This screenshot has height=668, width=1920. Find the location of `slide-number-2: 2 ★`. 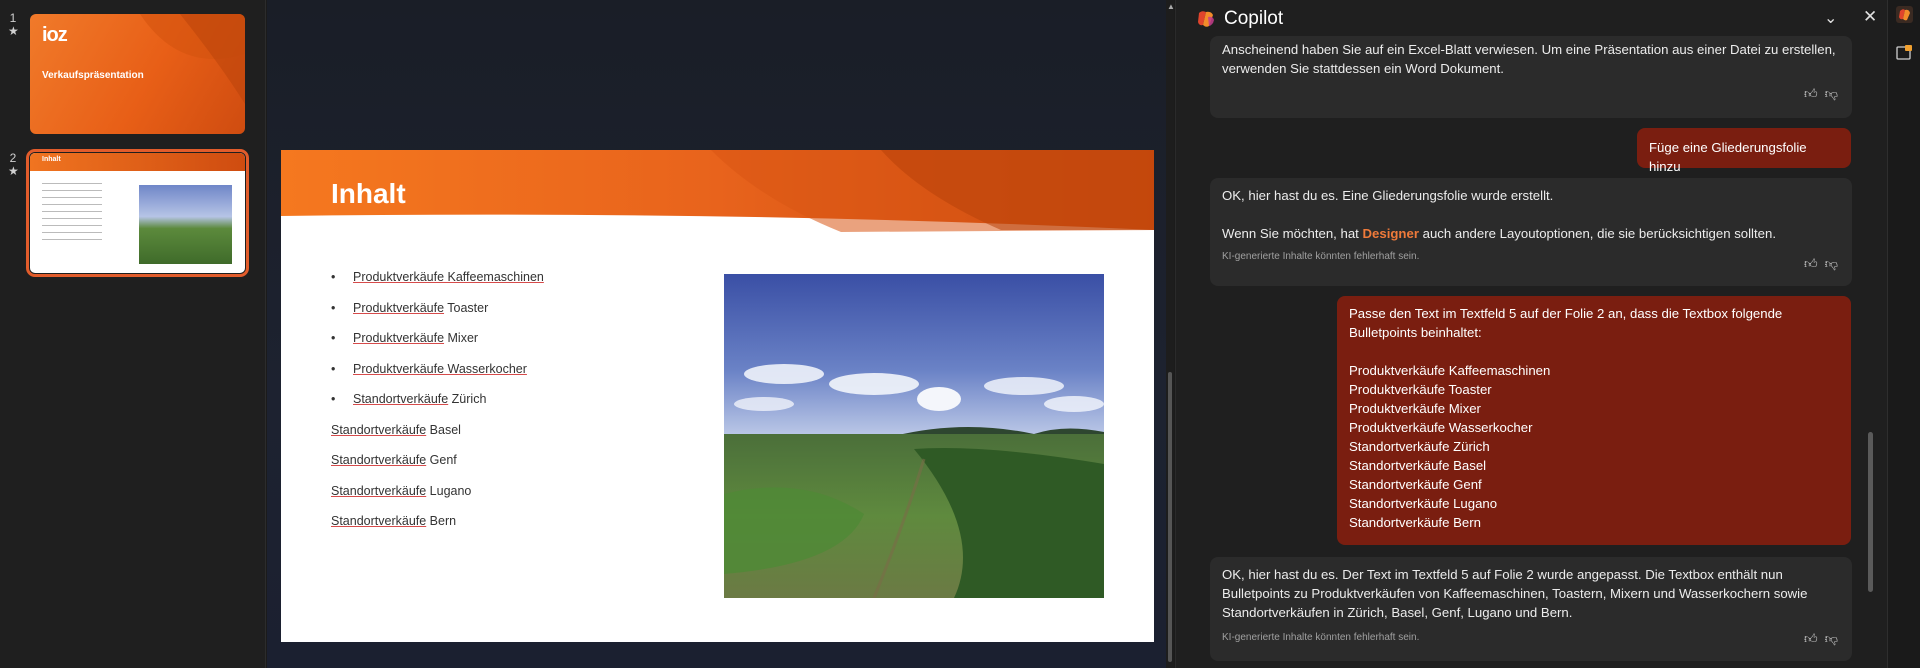

slide-number-2: 2 ★ is located at coordinates (13, 164).